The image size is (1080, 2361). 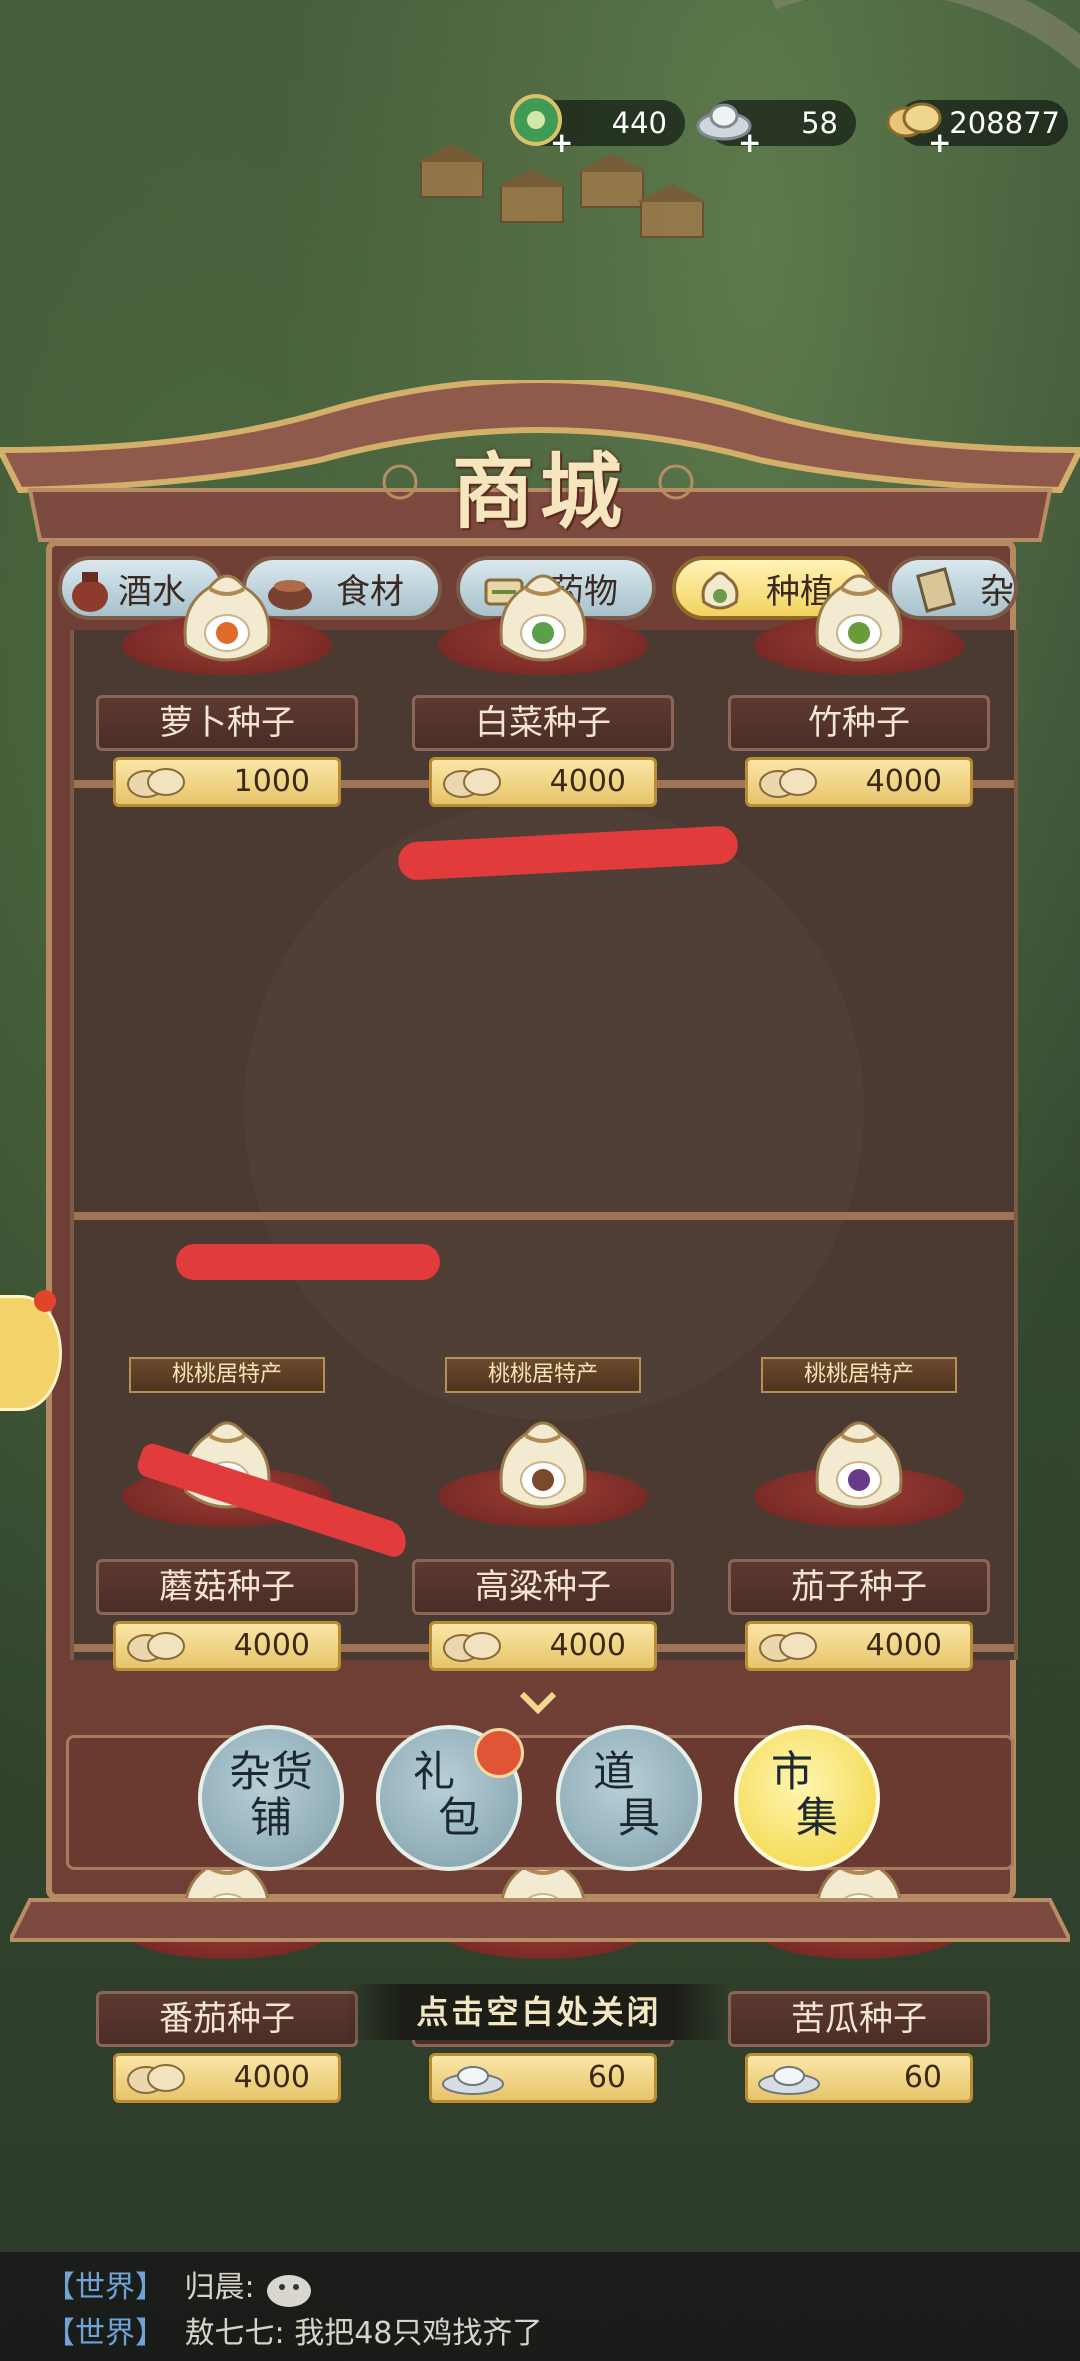 I want to click on item-name: 苦瓜种子, so click(x=859, y=2019).